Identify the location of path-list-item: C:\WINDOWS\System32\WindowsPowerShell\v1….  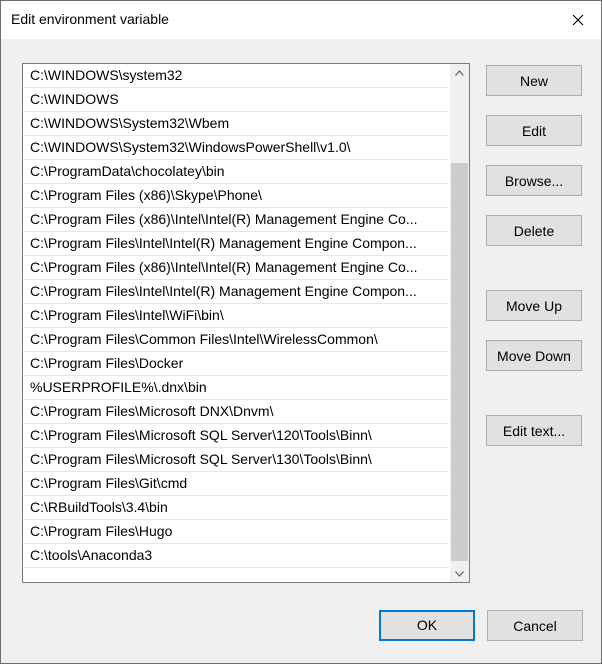
(236, 148).